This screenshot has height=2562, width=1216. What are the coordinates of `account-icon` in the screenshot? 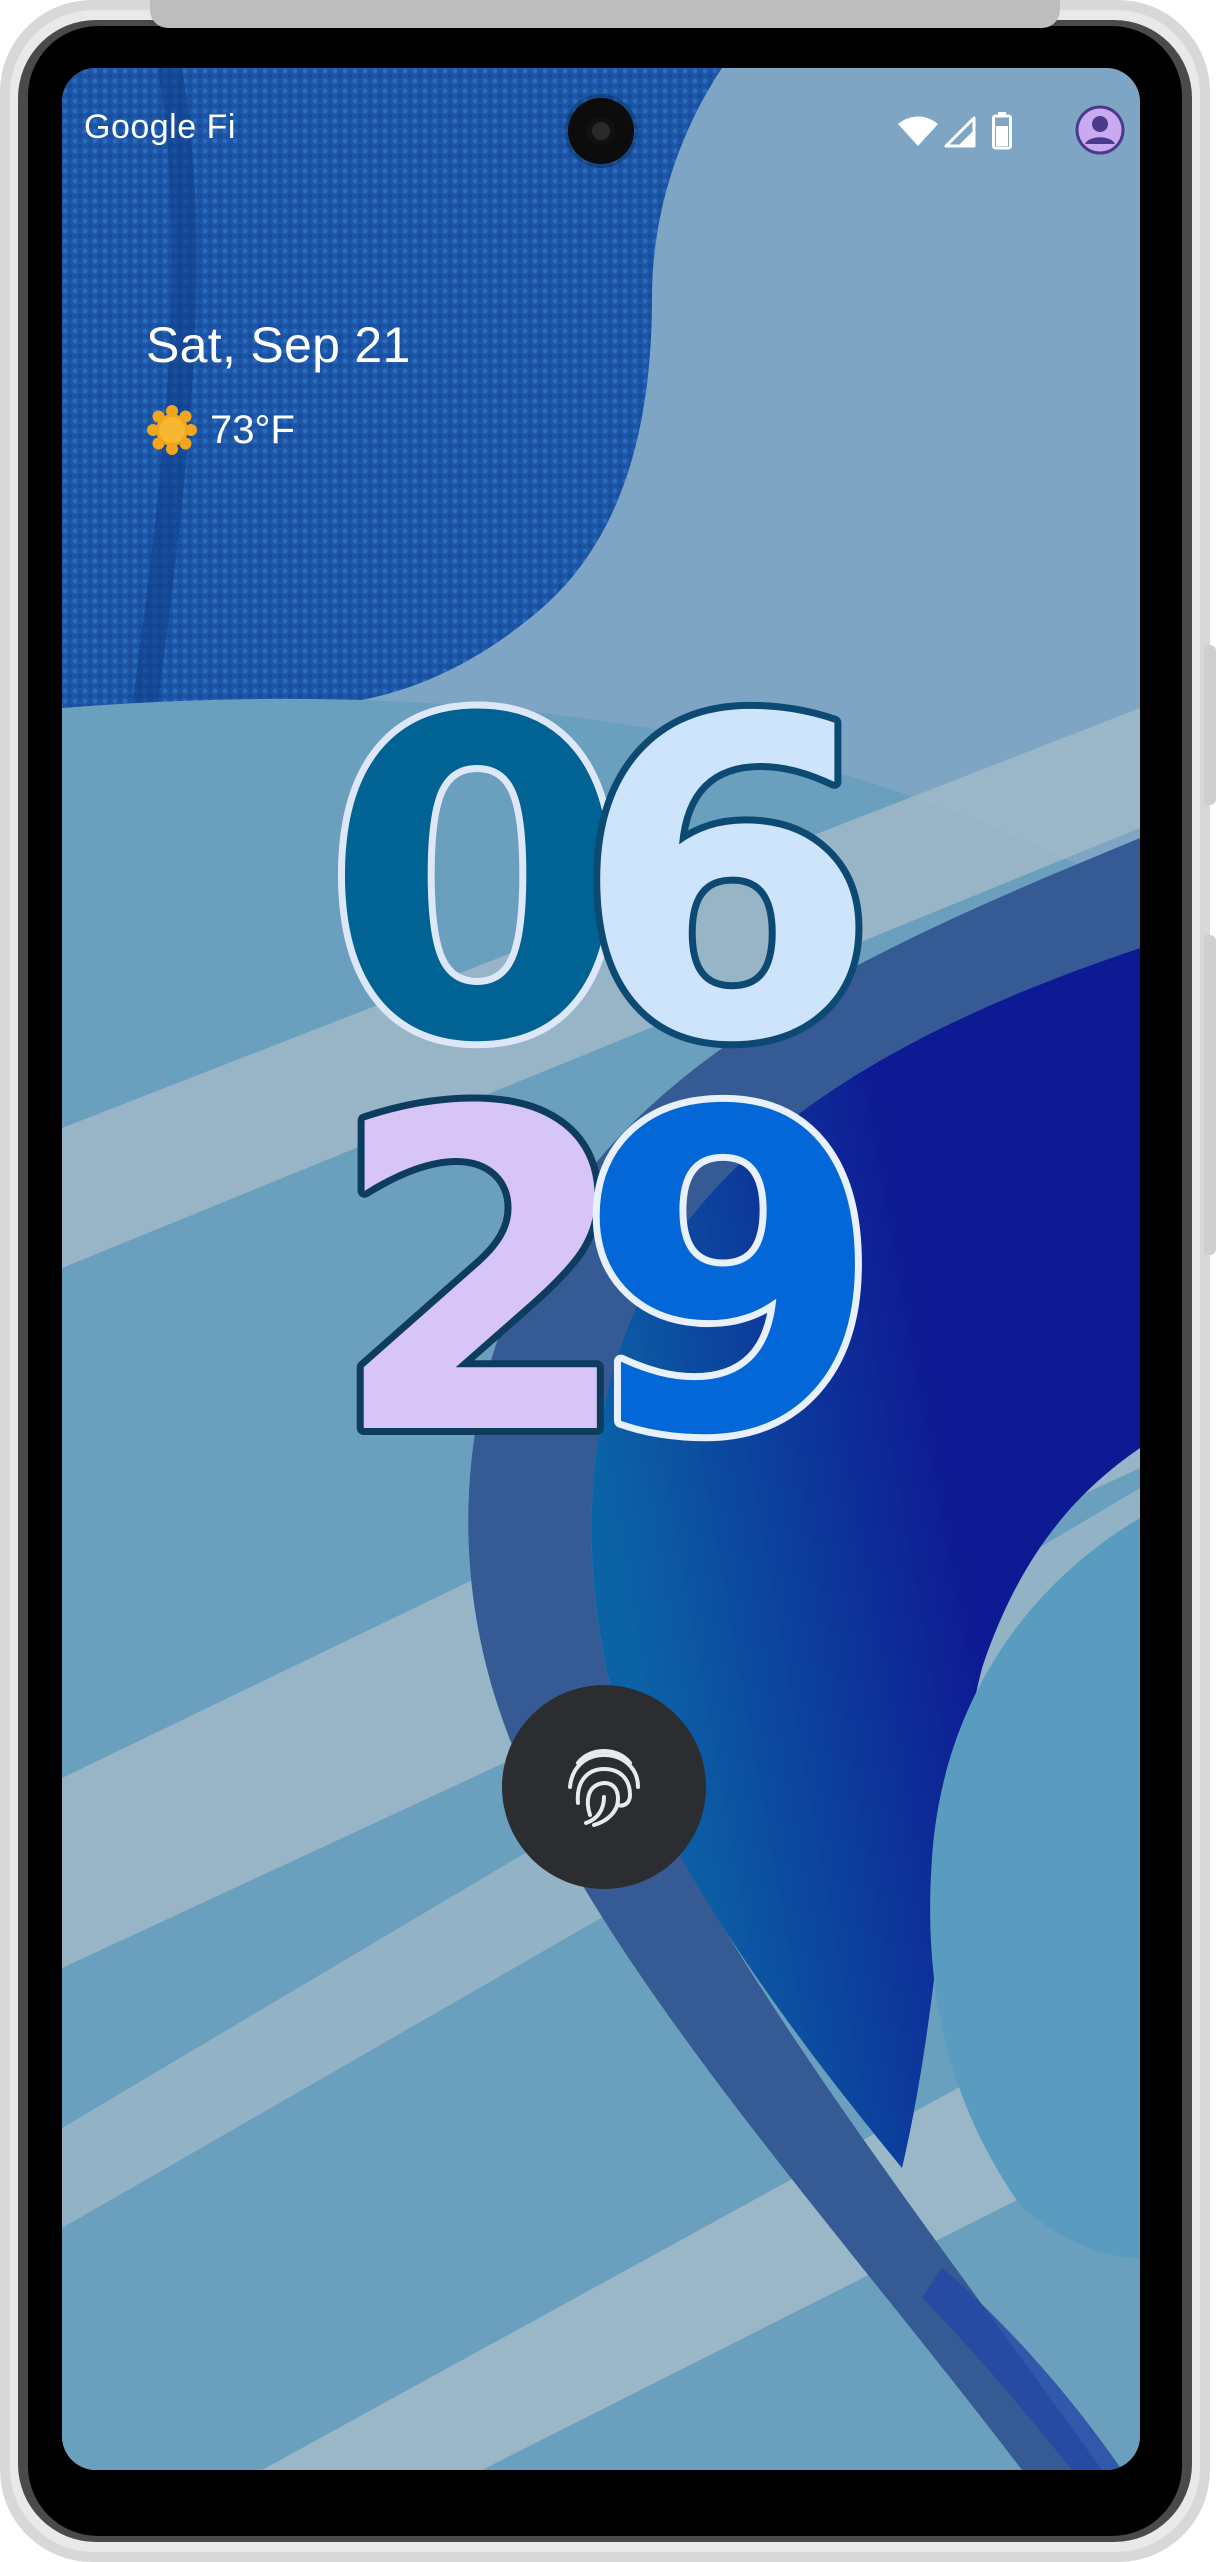 It's located at (1100, 130).